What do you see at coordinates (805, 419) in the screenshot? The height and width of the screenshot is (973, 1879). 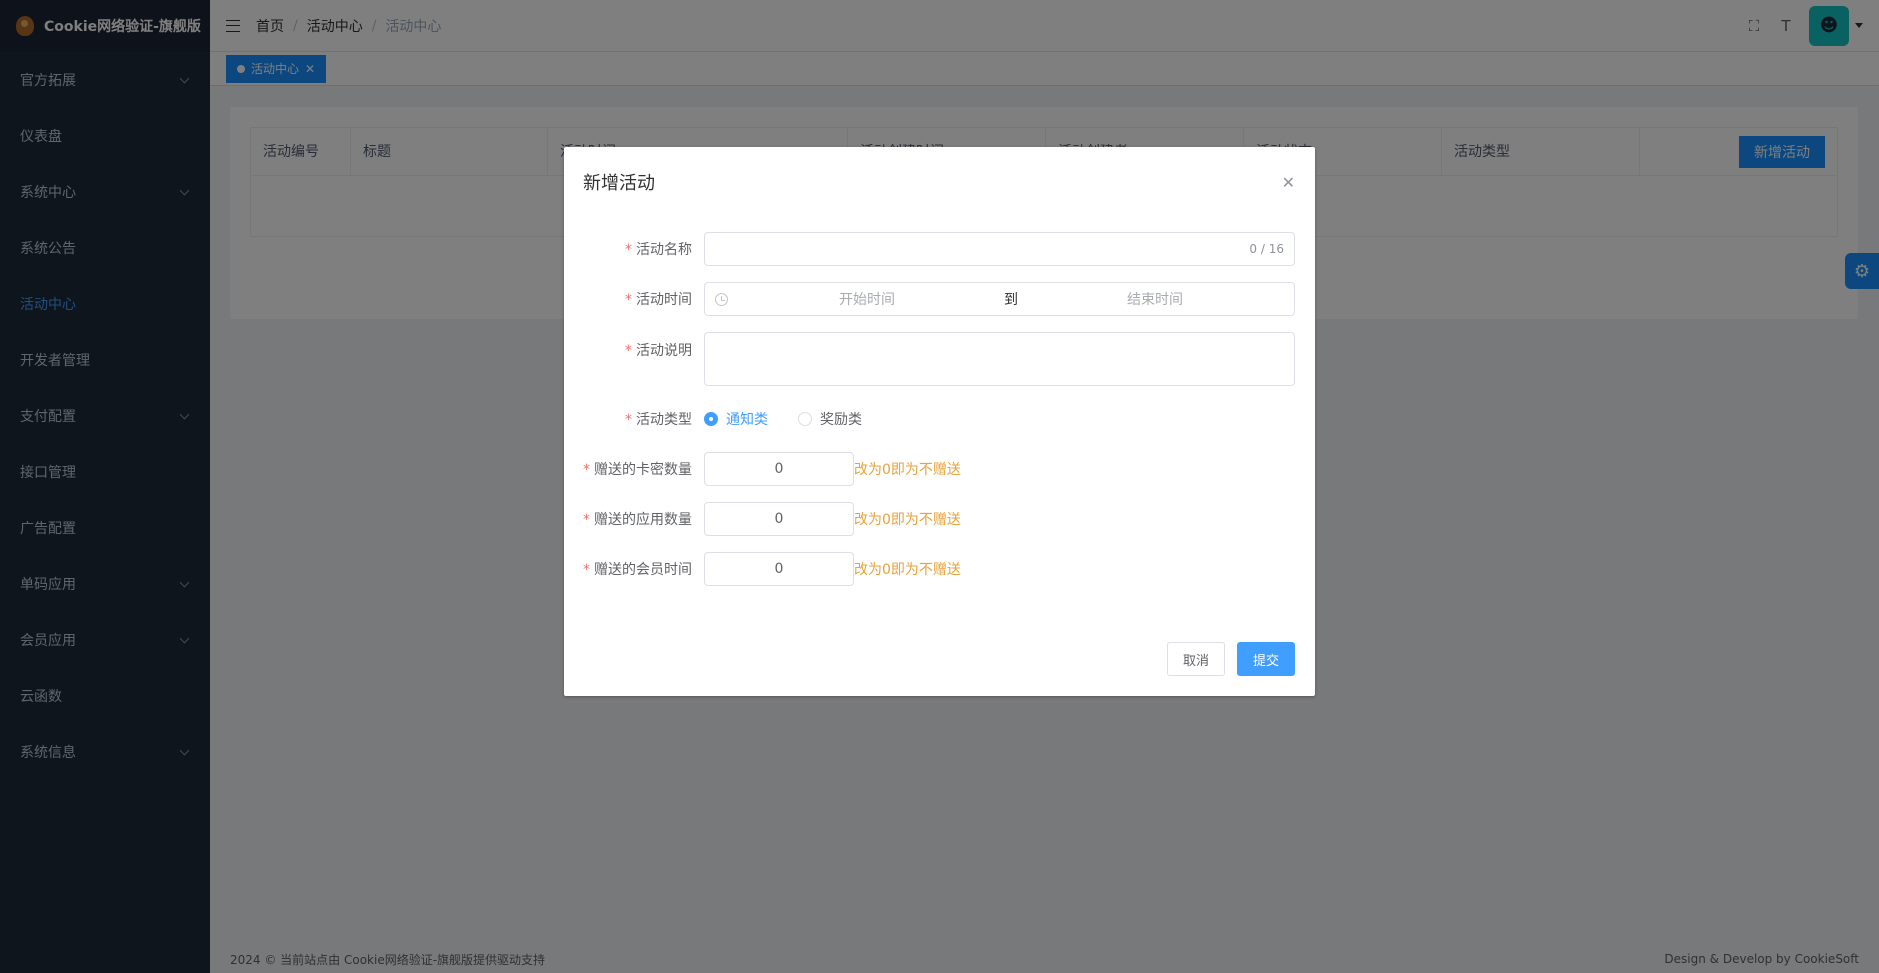 I see `radio-unchecked-icon` at bounding box center [805, 419].